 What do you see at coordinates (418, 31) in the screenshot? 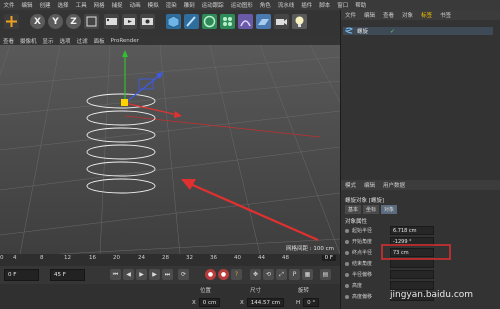
I see `object-row-helix: 螺旋 ✓` at bounding box center [418, 31].